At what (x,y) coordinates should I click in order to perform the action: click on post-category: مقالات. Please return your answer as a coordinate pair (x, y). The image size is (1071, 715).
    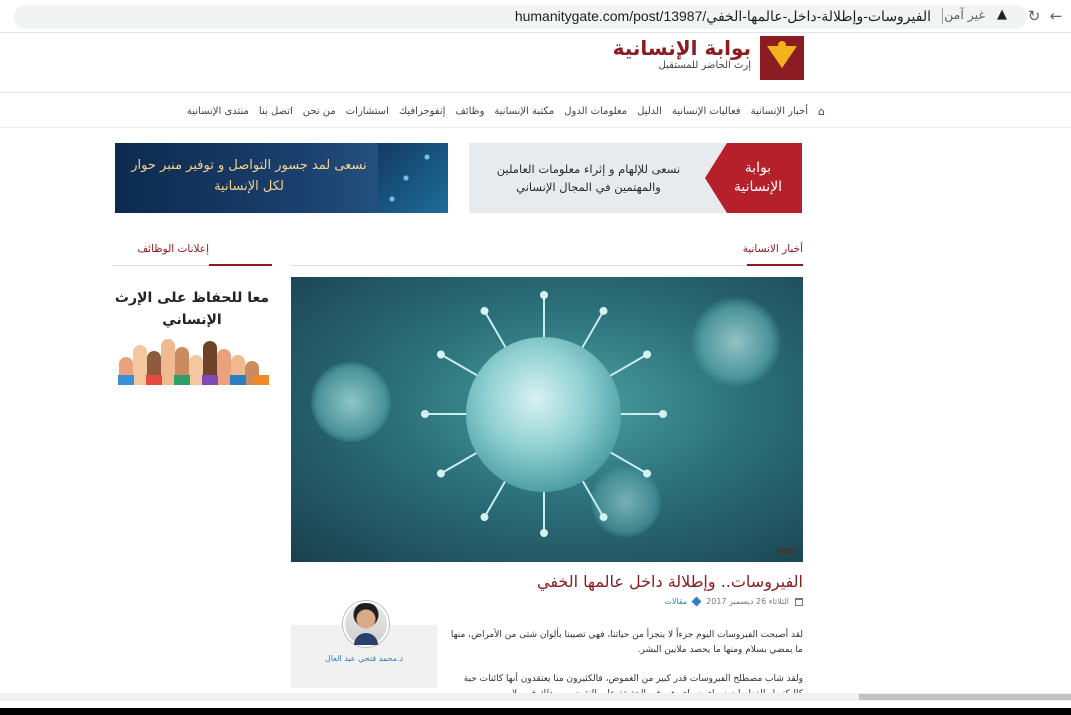
    Looking at the image, I should click on (675, 601).